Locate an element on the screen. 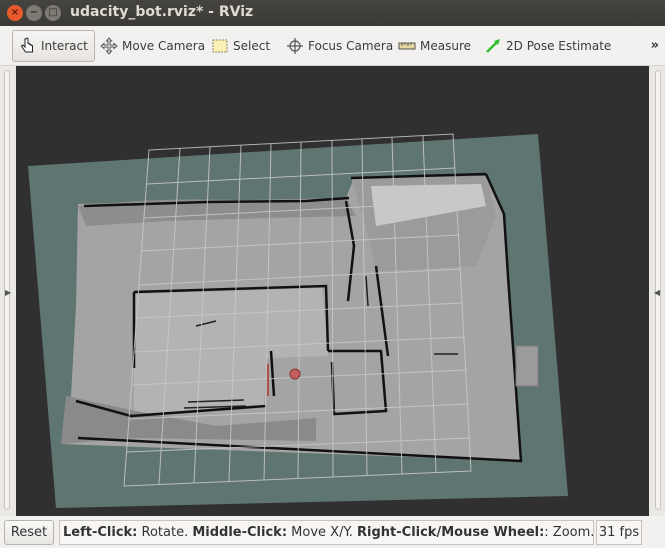 The height and width of the screenshot is (548, 665). tool-interact: Interact is located at coordinates (53, 46).